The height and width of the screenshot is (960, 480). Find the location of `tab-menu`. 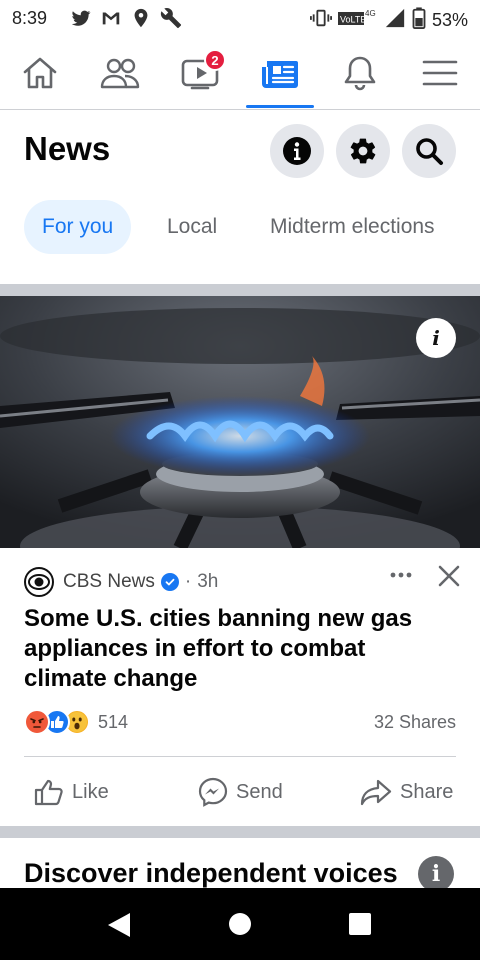

tab-menu is located at coordinates (440, 73).